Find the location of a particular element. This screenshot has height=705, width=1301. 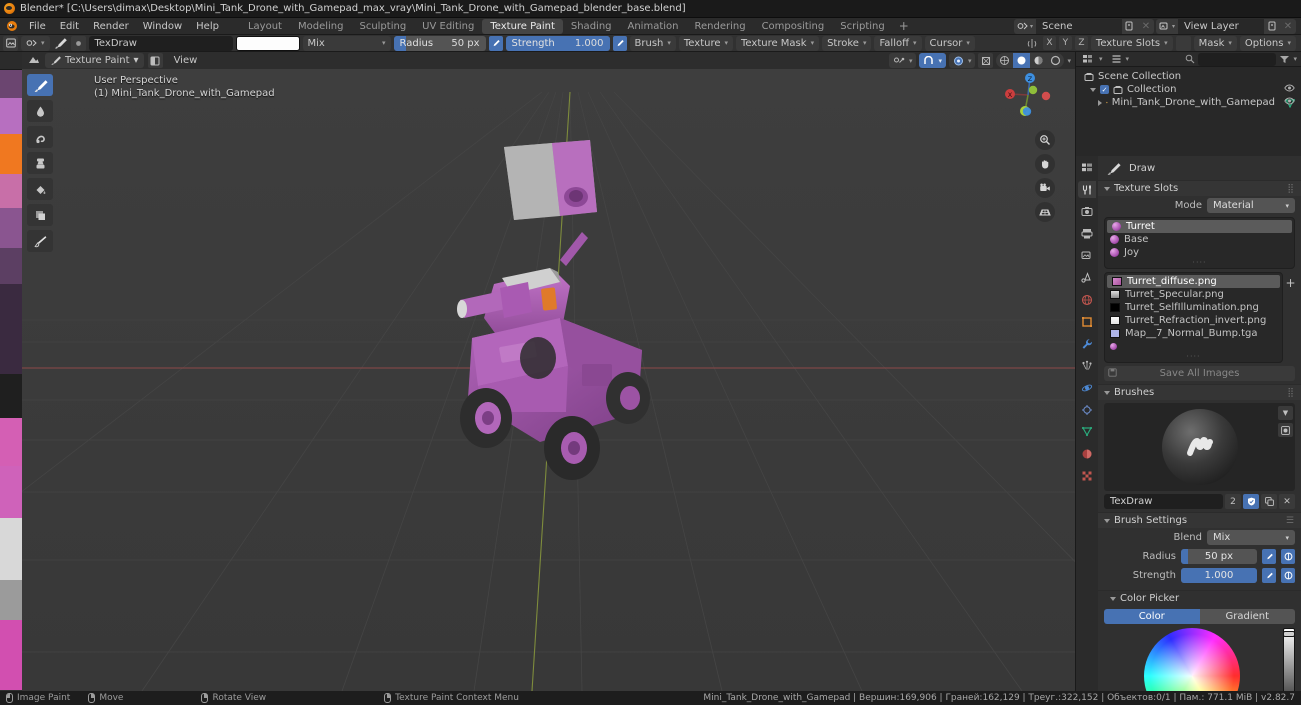

visibility-dropdown: ▾ is located at coordinates (902, 60).